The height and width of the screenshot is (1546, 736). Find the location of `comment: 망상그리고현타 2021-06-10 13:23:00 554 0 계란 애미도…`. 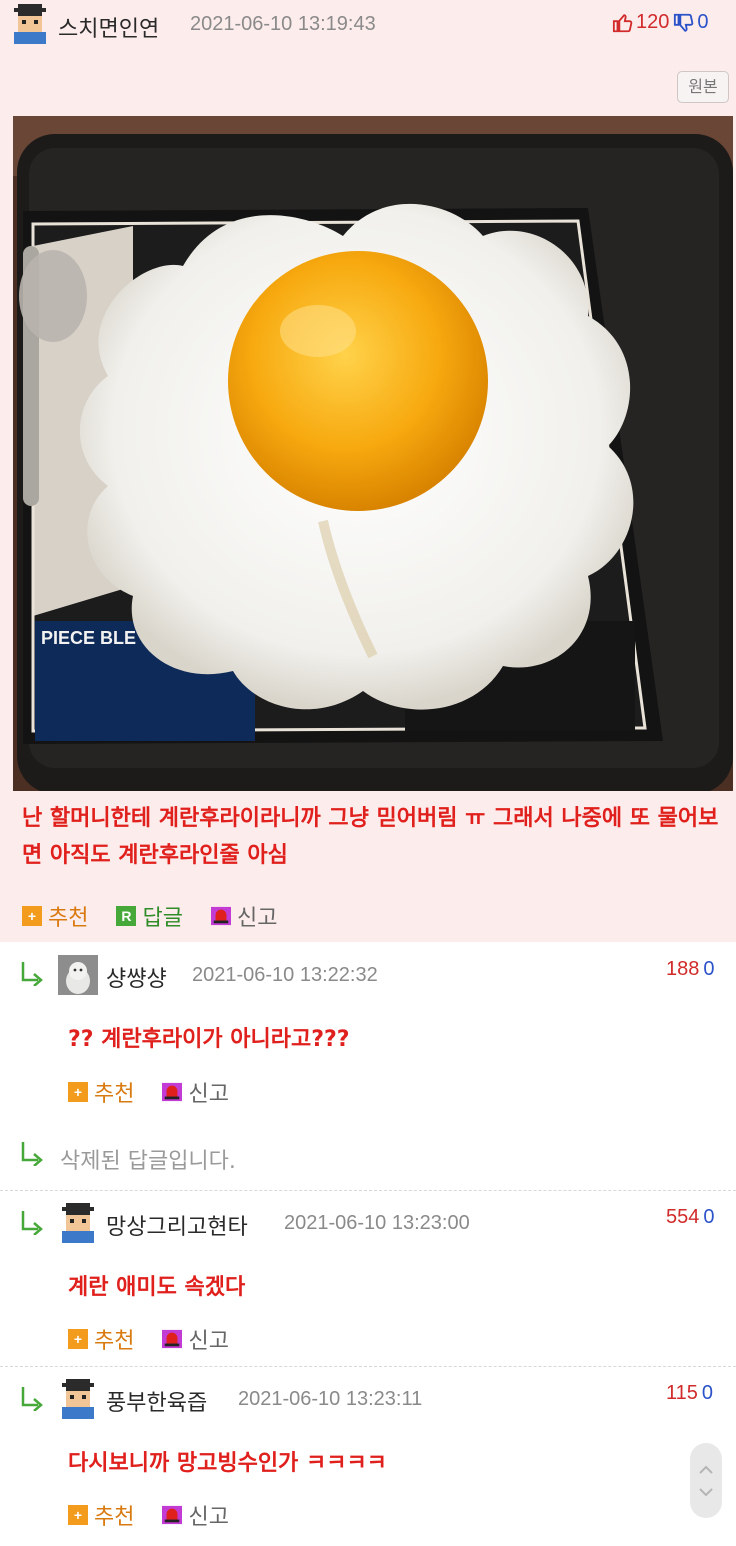

comment: 망상그리고현타 2021-06-10 13:23:00 554 0 계란 애미도… is located at coordinates (368, 1278).